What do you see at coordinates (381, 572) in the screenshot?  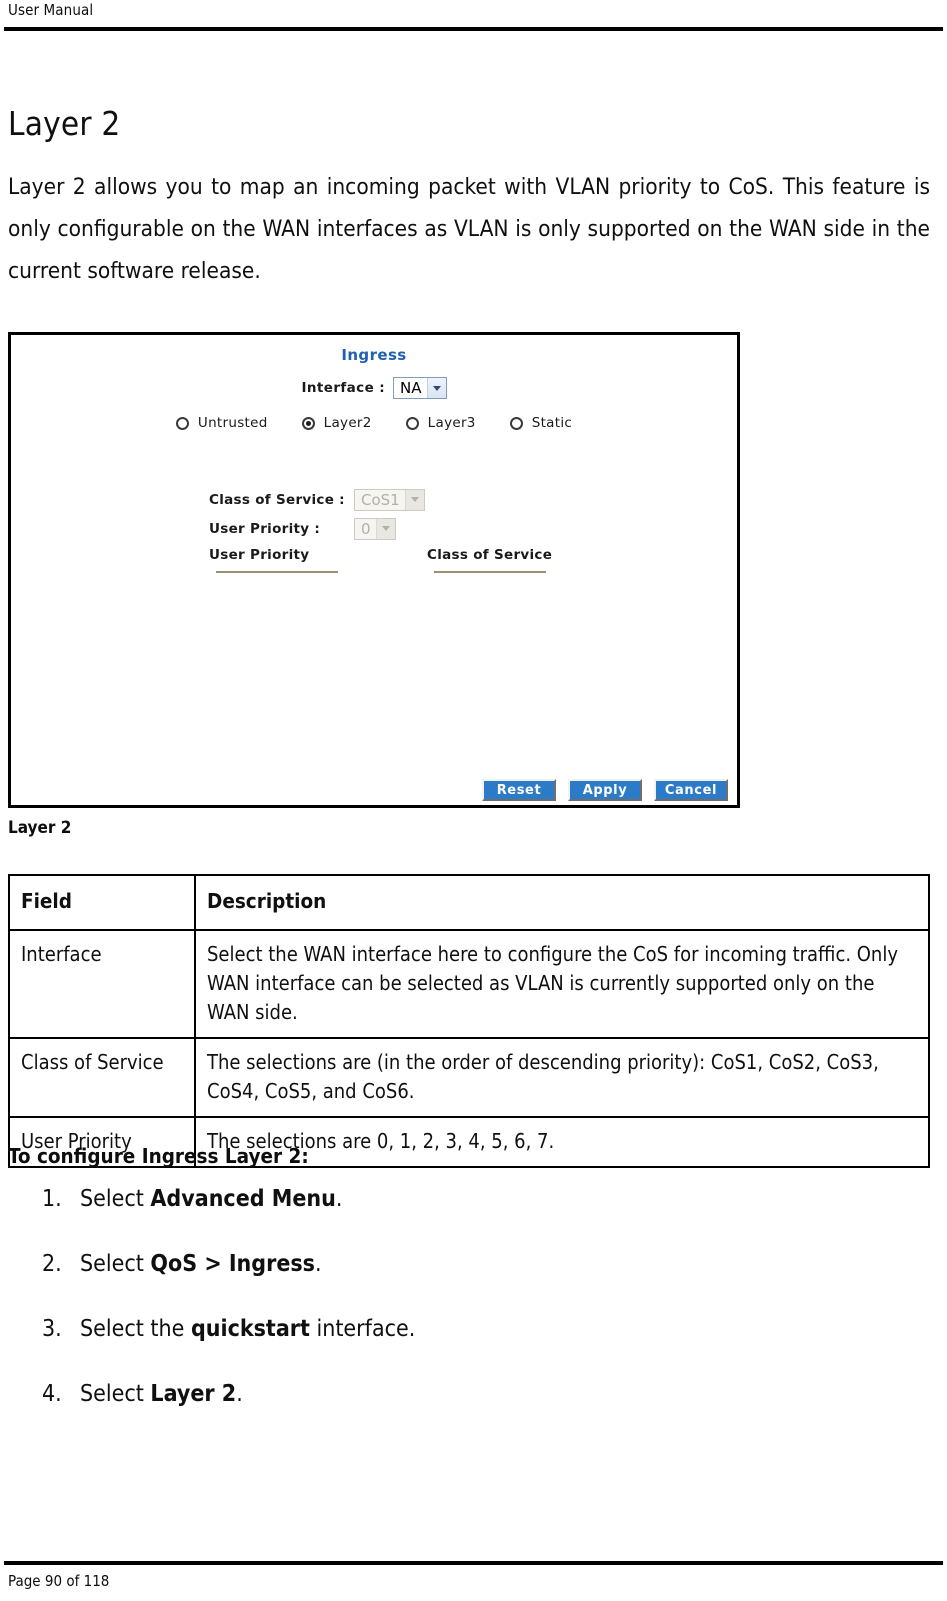 I see `mapping-table-rules` at bounding box center [381, 572].